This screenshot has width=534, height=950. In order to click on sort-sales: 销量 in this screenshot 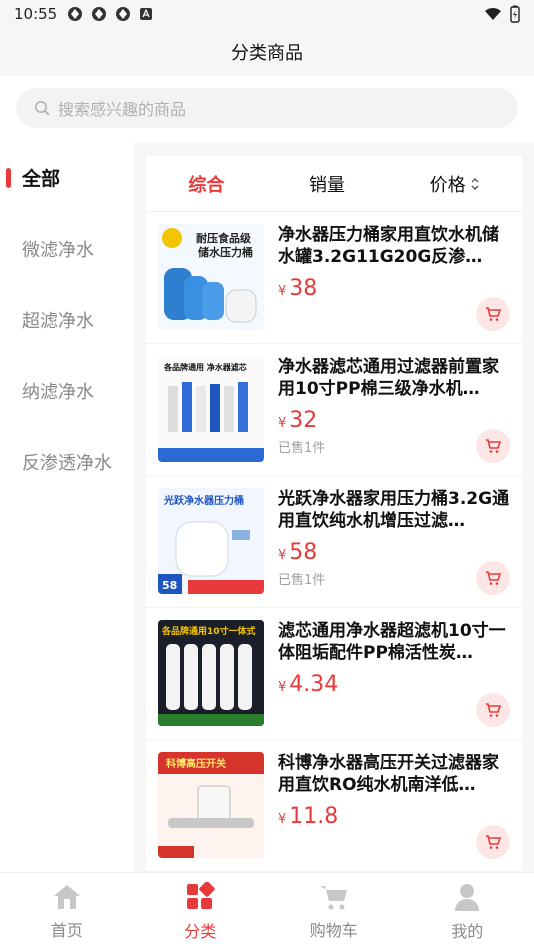, I will do `click(327, 184)`.